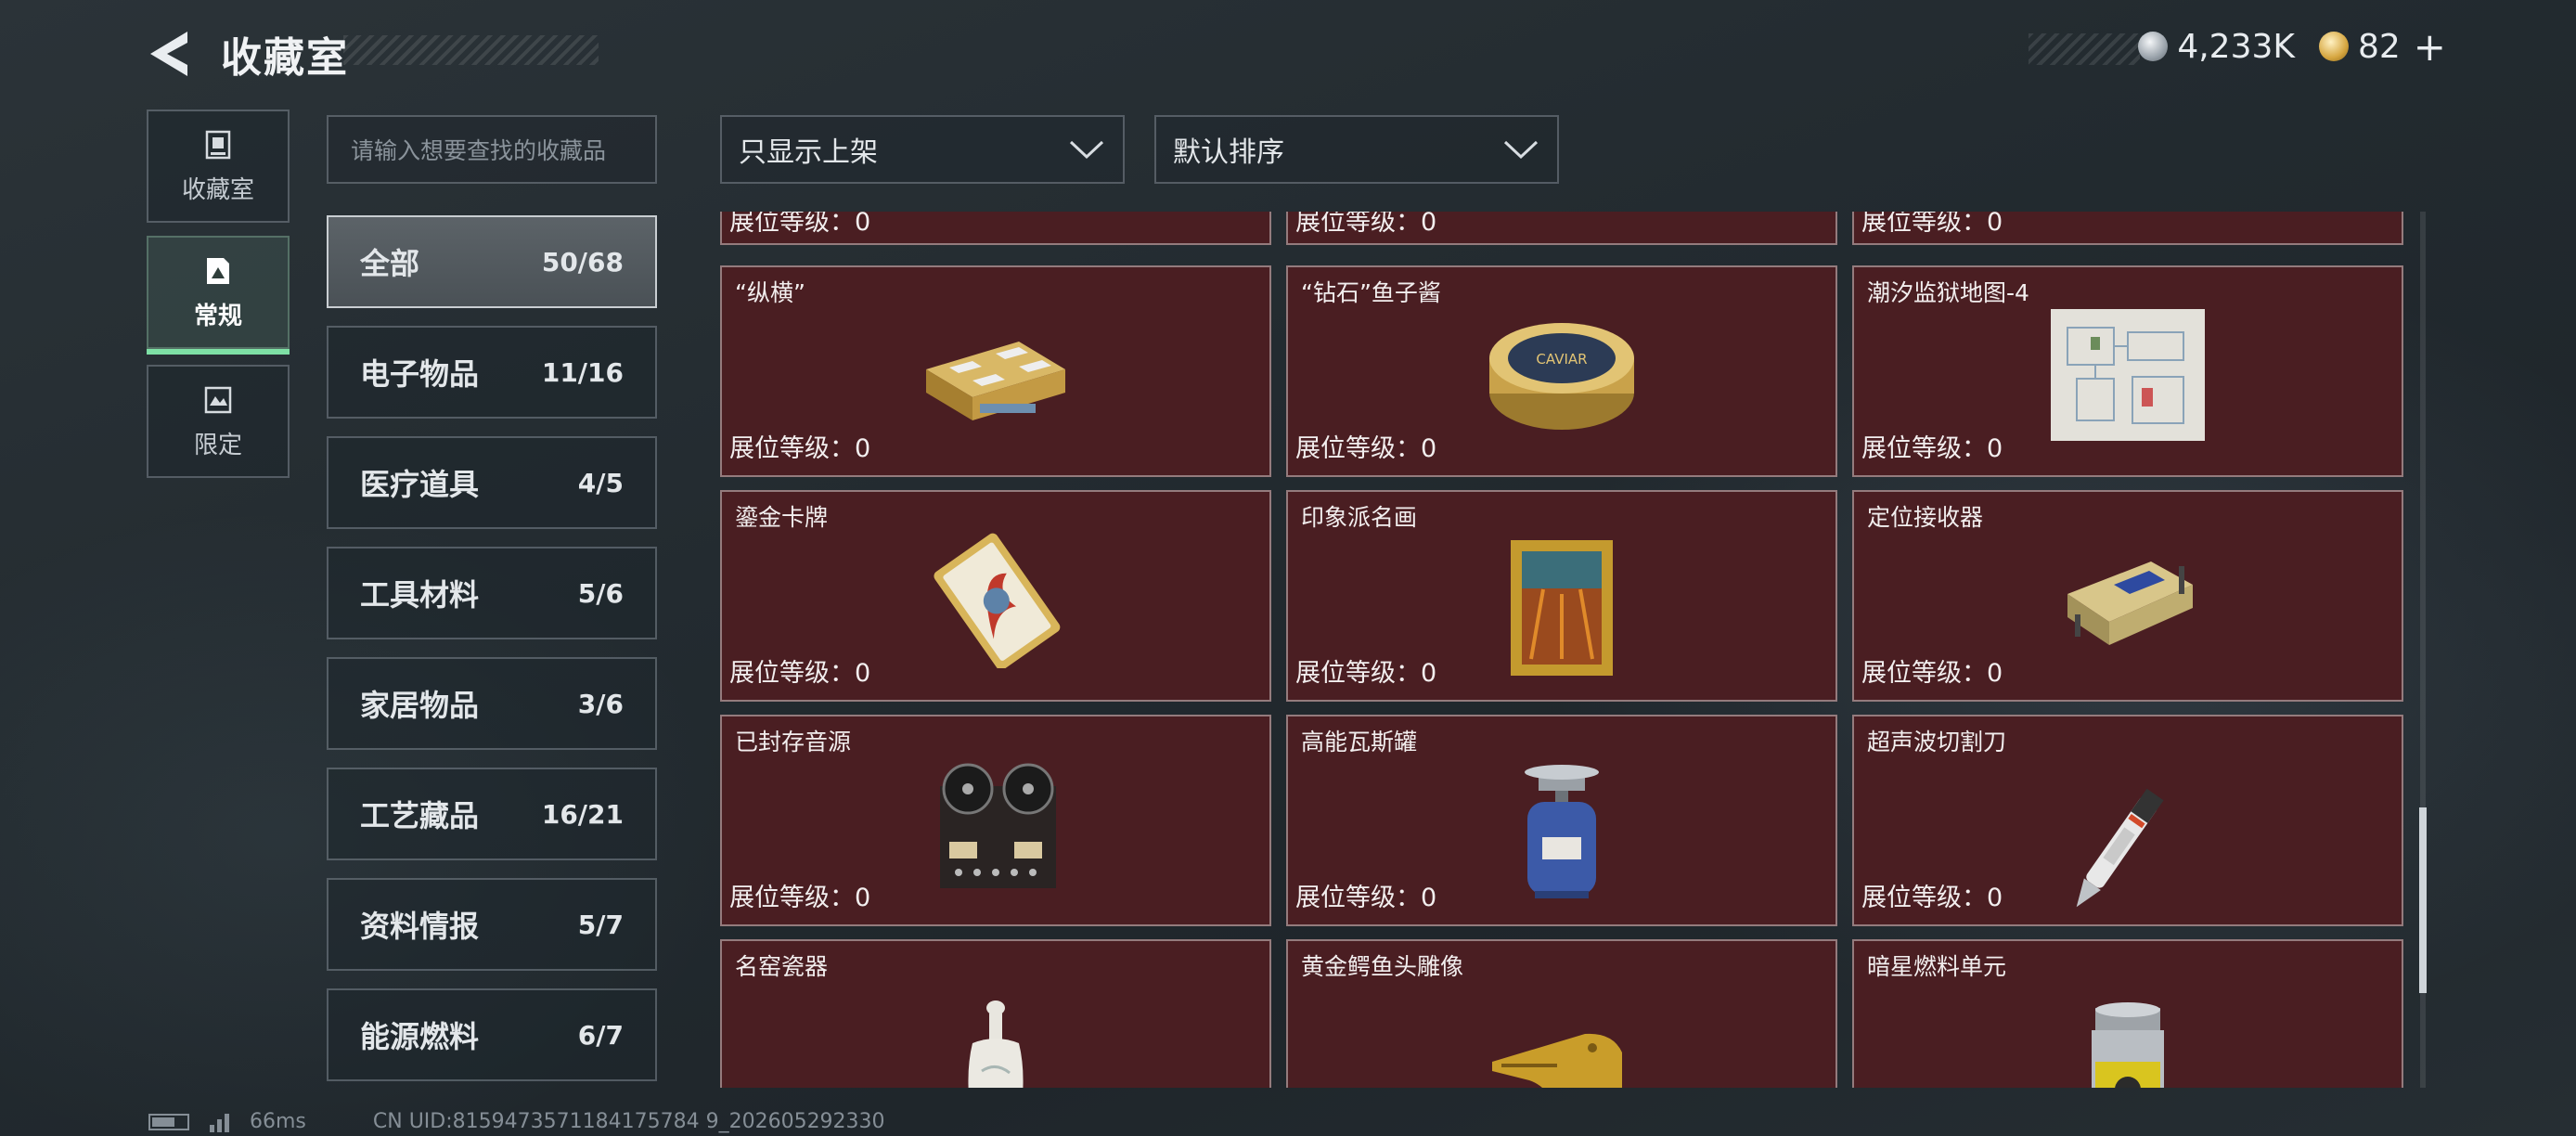  I want to click on search-input: 请输入想要查找的收藏品, so click(492, 149).